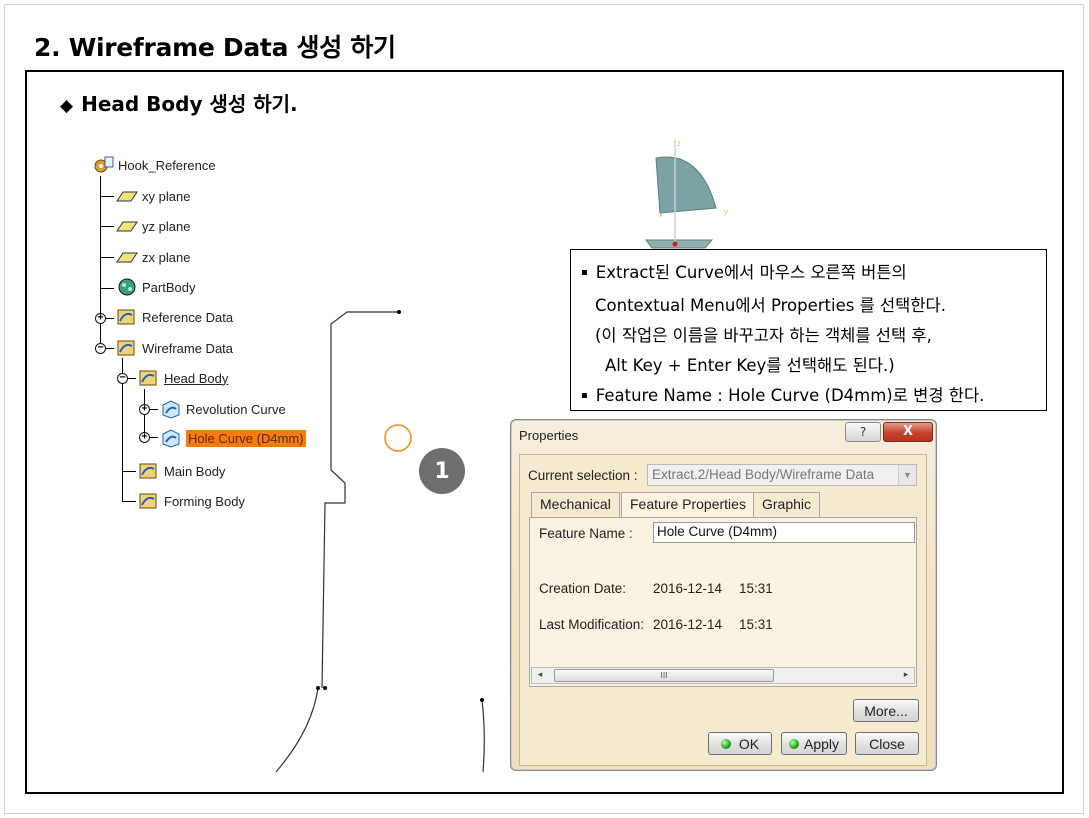  I want to click on scroll-left-icon: ◂, so click(540, 675).